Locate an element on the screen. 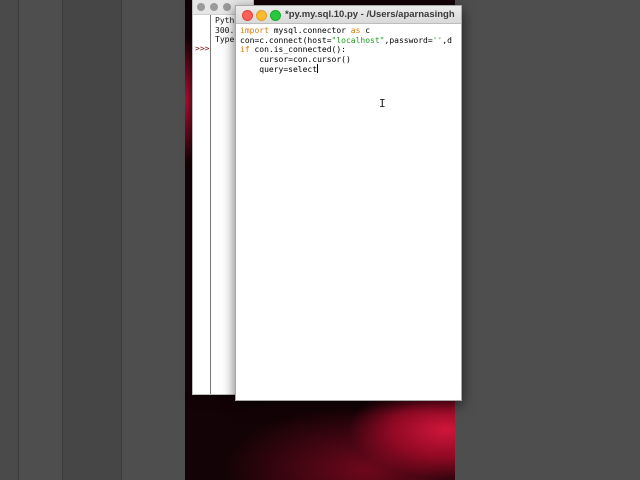  text-cursor-icon: I is located at coordinates (382, 103).